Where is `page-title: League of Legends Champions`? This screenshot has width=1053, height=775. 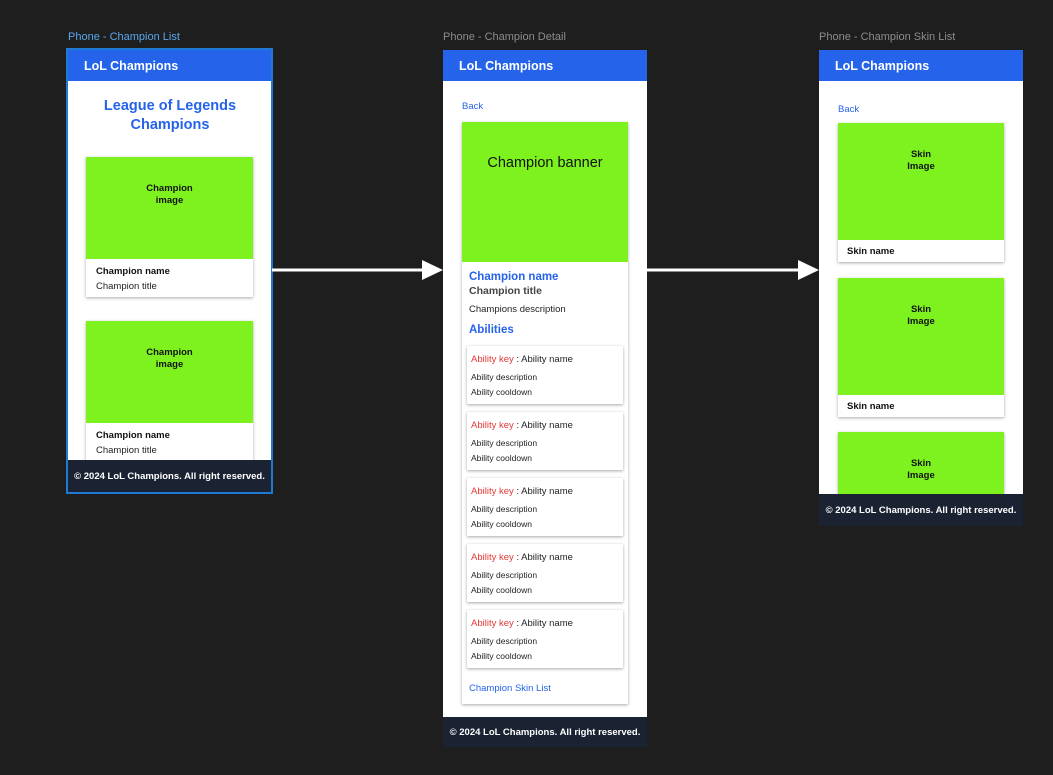 page-title: League of Legends Champions is located at coordinates (170, 115).